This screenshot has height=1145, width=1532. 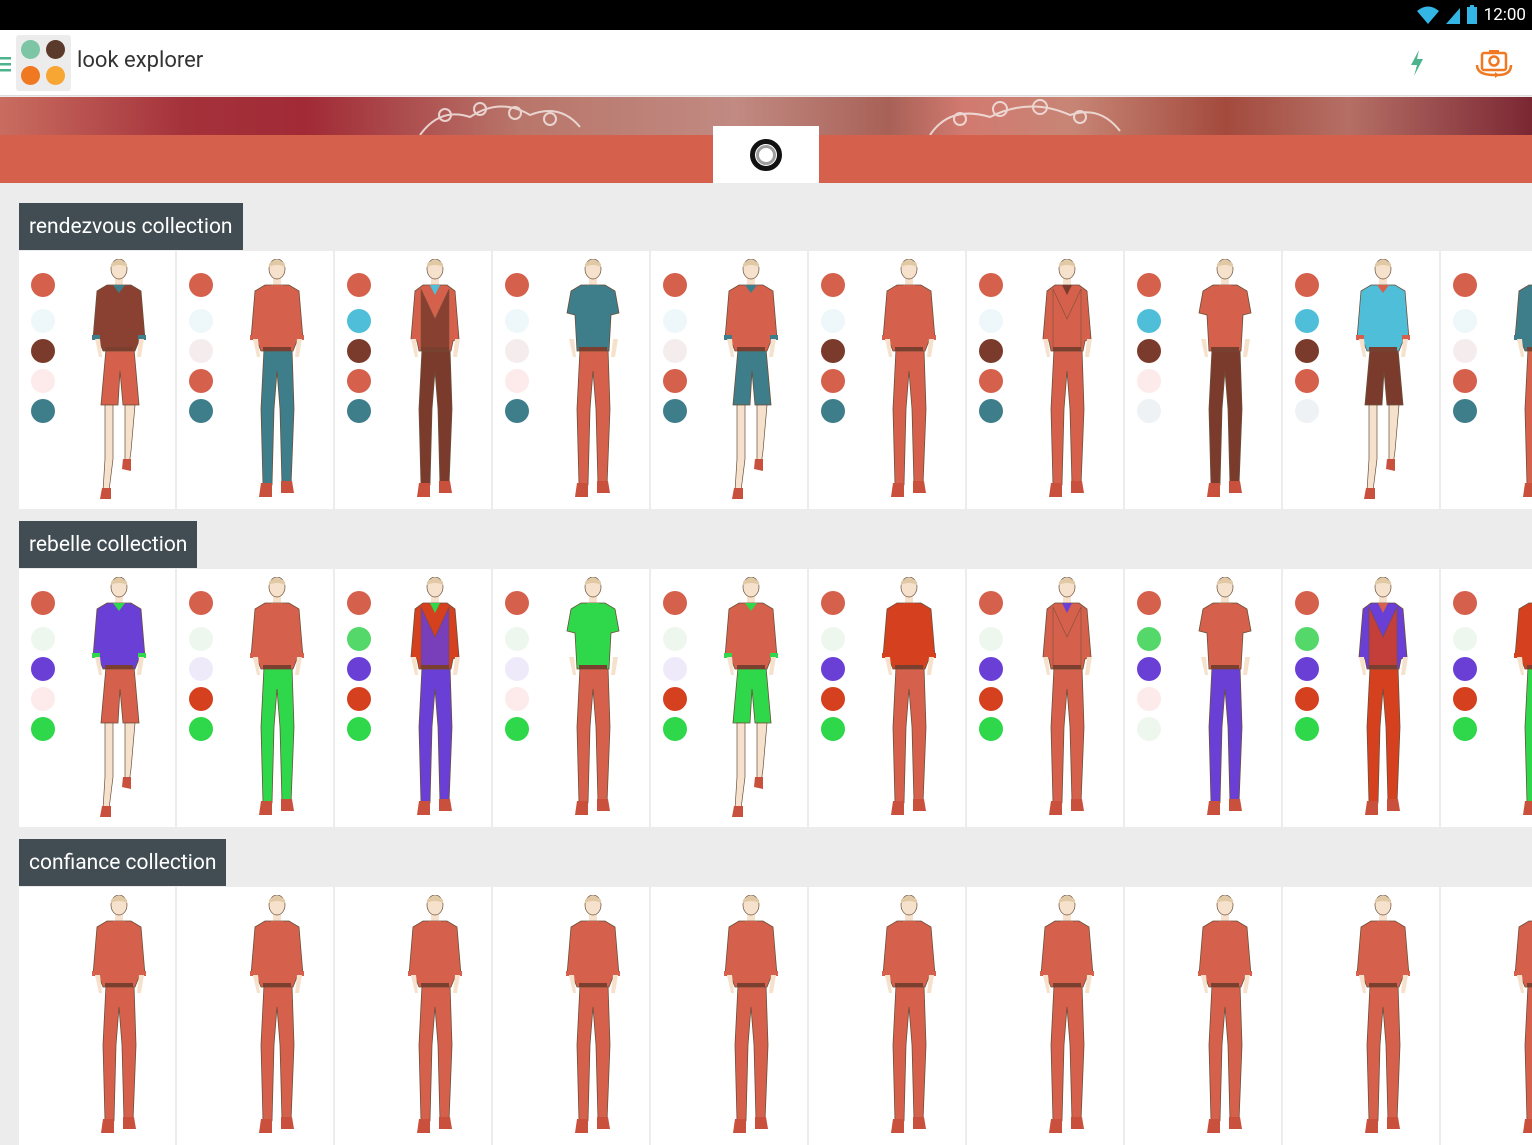 I want to click on collection-title: rendezvous collection, so click(x=131, y=226).